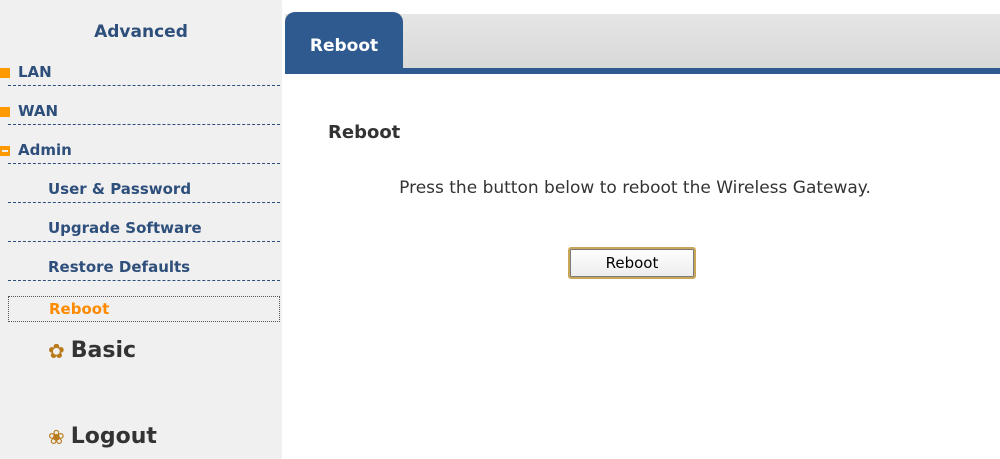 This screenshot has width=1000, height=459. What do you see at coordinates (120, 189) in the screenshot?
I see `sidebar-item-label: User & Password` at bounding box center [120, 189].